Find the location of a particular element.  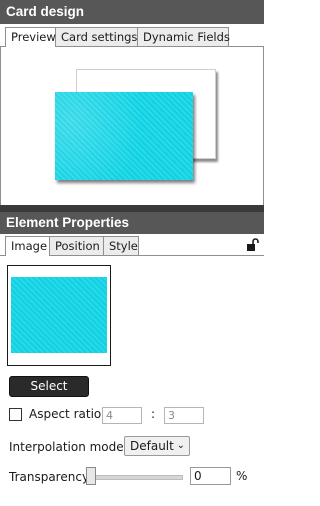

interpolation-mode-value: Default is located at coordinates (152, 446).